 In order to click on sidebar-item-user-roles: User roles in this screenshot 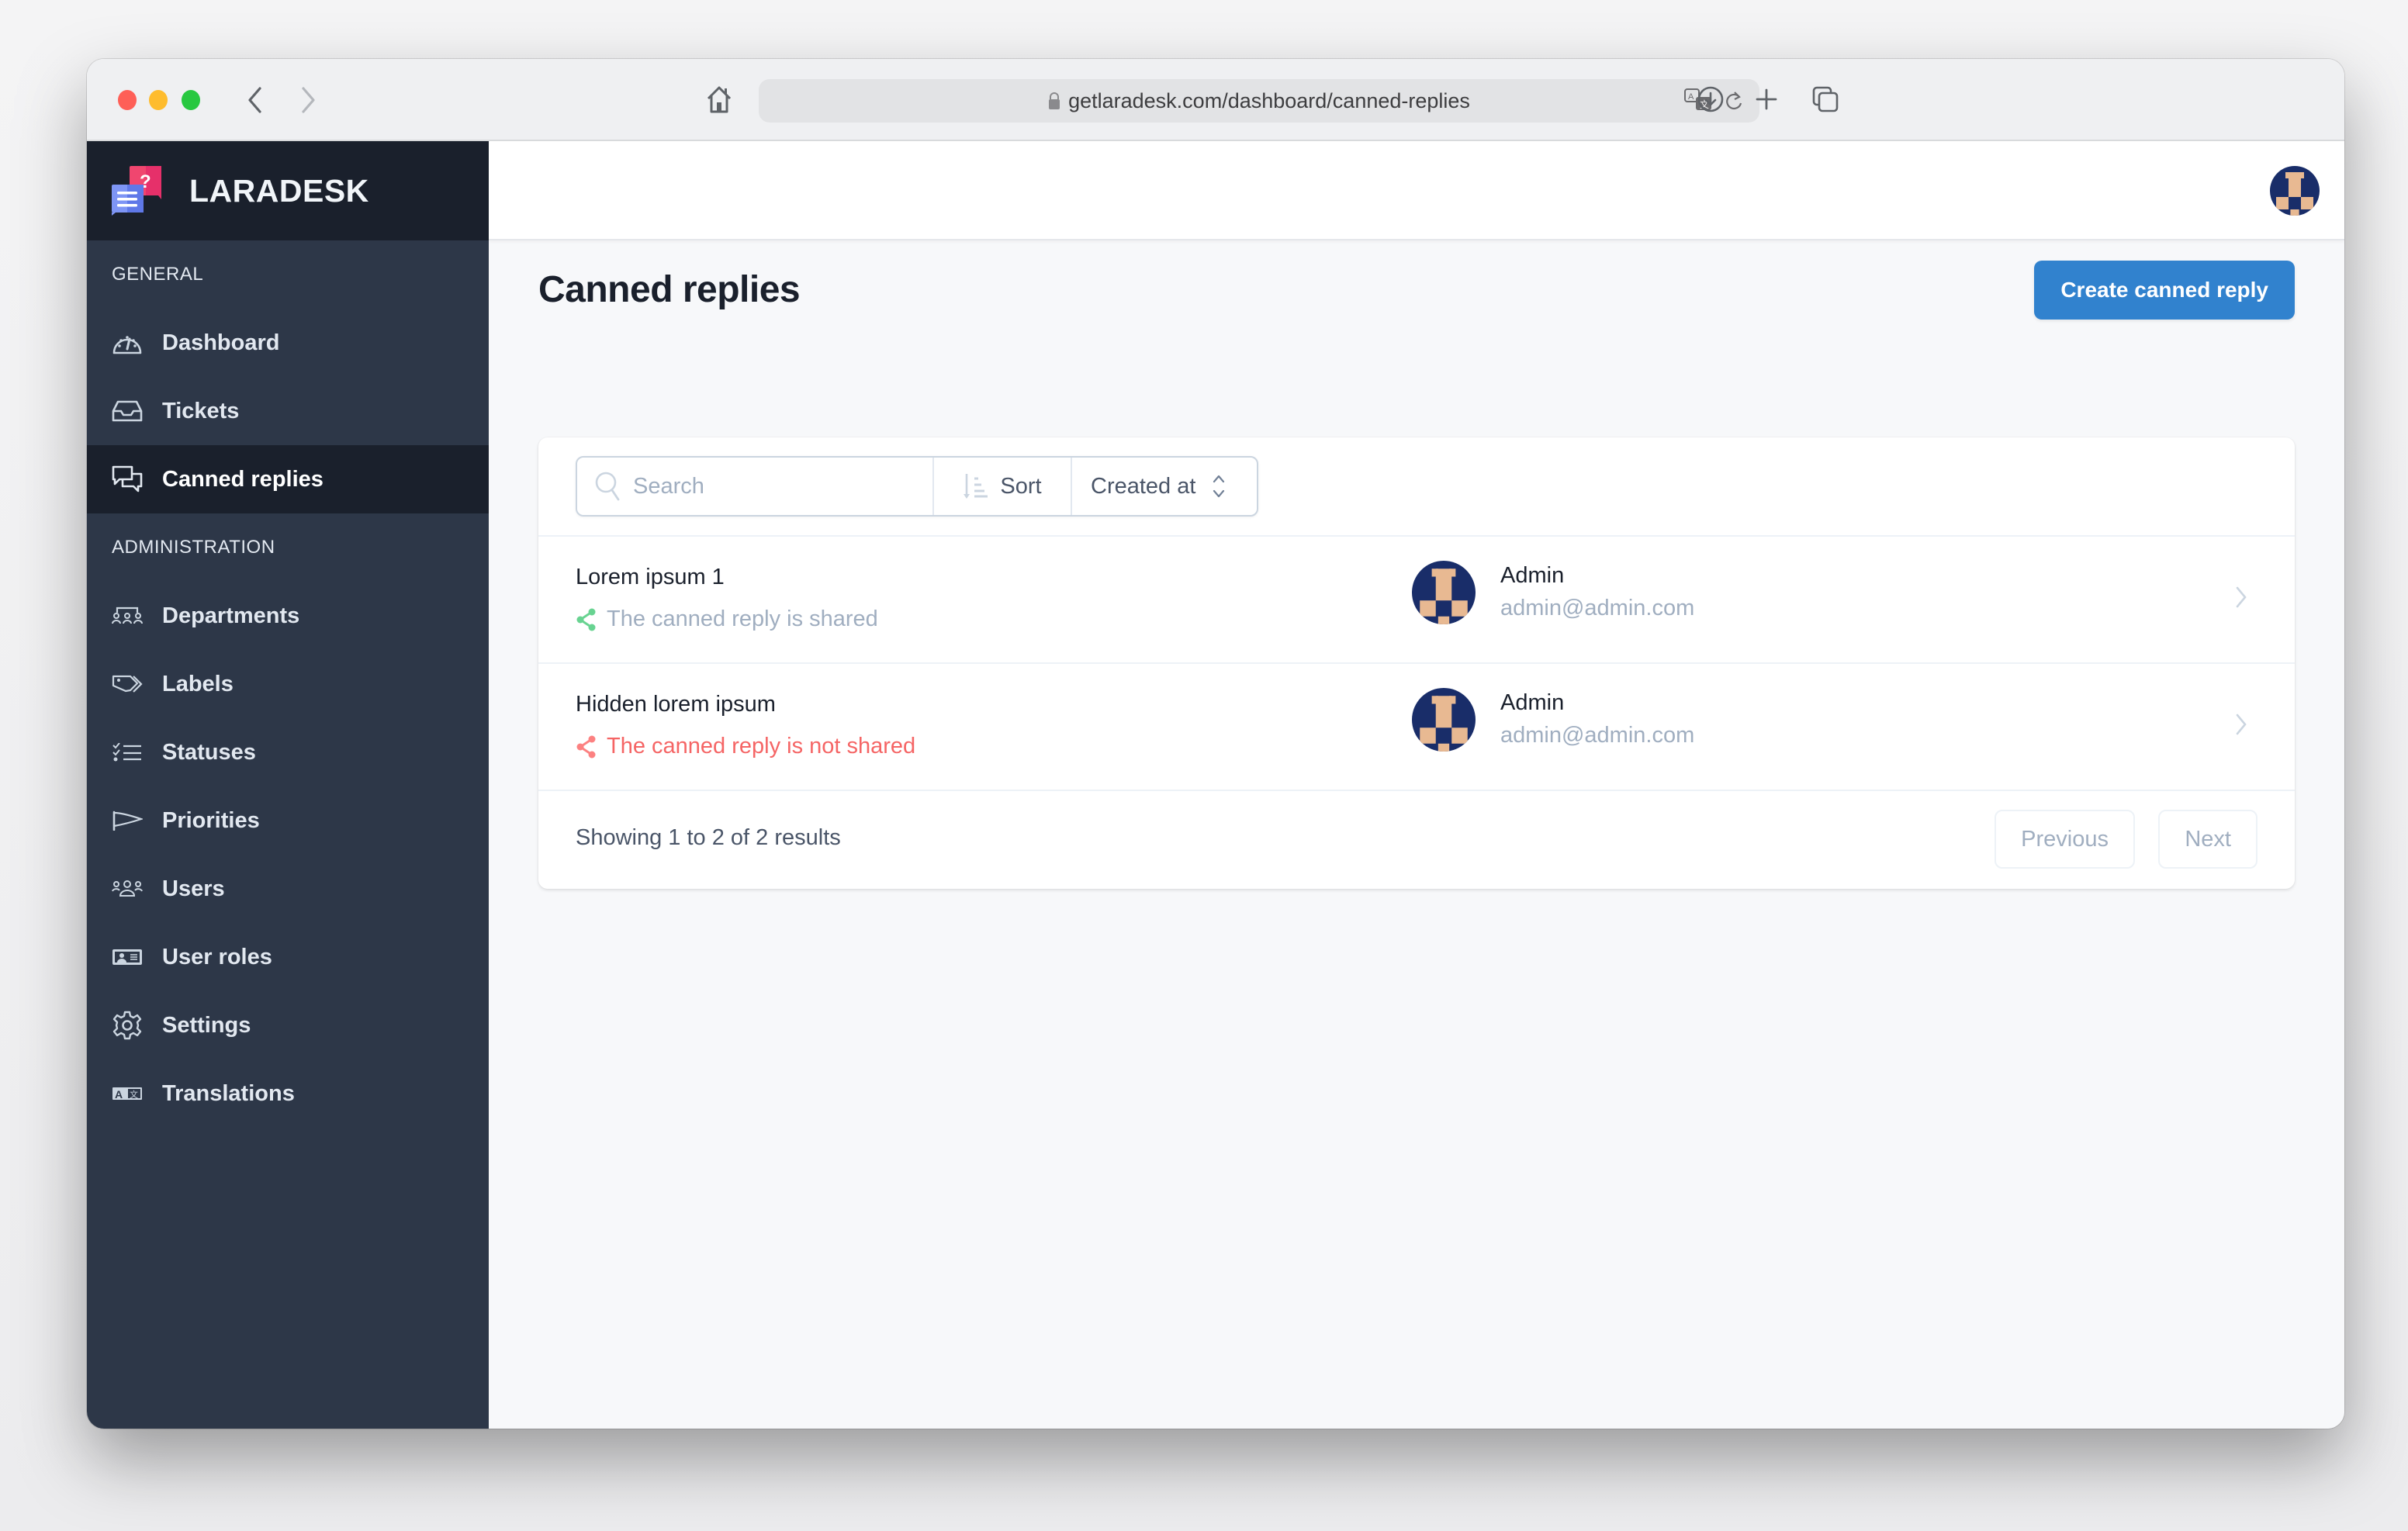, I will do `click(288, 957)`.